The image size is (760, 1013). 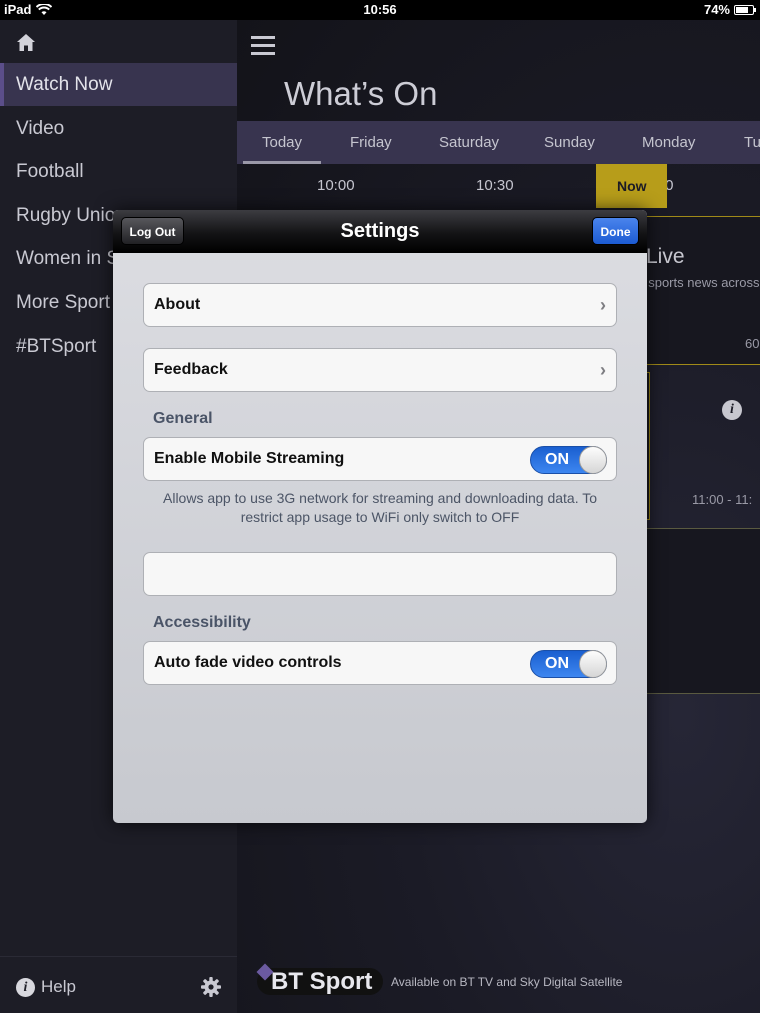 What do you see at coordinates (248, 662) in the screenshot?
I see `auto-fade-label: Auto fade video controls` at bounding box center [248, 662].